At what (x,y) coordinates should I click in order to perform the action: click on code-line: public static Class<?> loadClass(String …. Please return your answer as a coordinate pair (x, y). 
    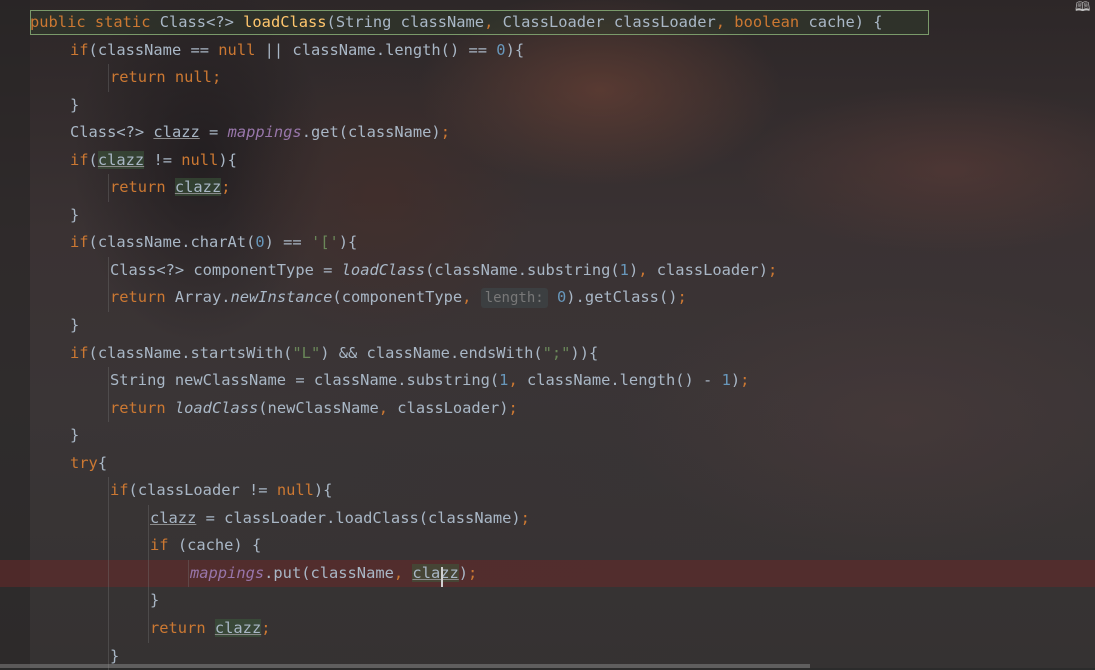
    Looking at the image, I should click on (547, 23).